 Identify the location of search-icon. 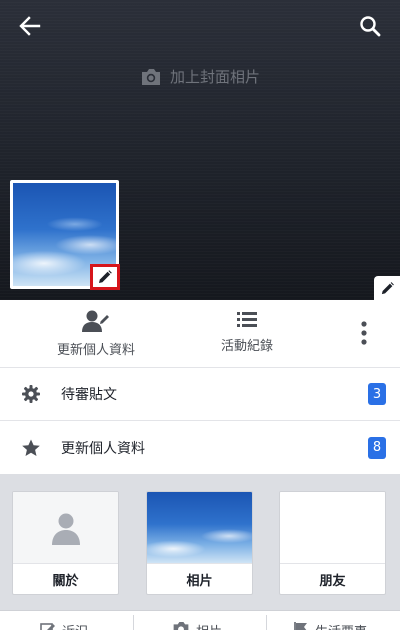
(370, 26).